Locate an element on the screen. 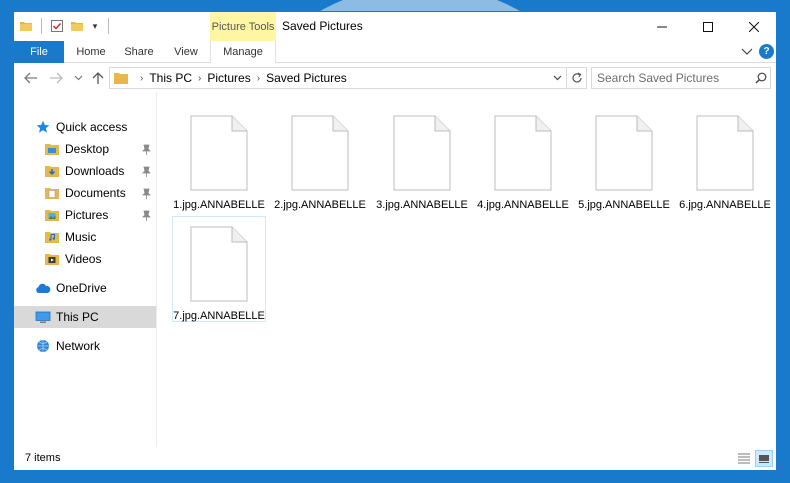 This screenshot has height=483, width=790. nav-item-documents: Documents is located at coordinates (85, 193).